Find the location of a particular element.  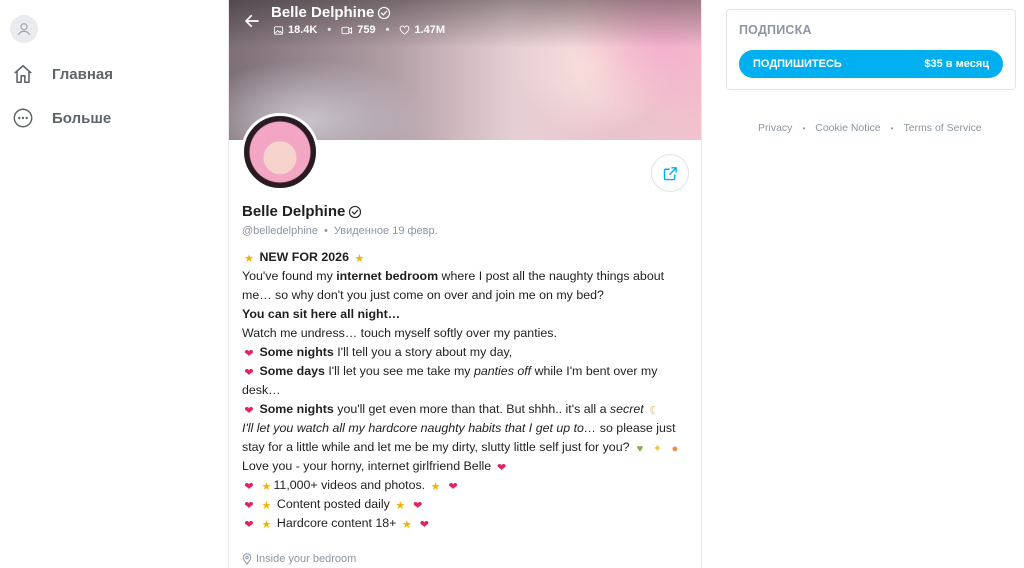

bio-line: ❤ ★ Content posted daily ★ ❤ is located at coordinates (462, 504).